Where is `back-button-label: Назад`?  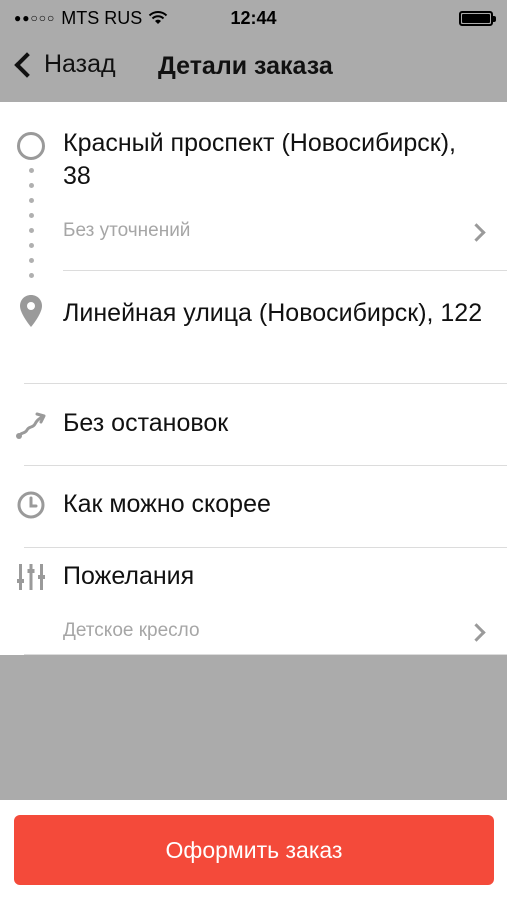
back-button-label: Назад is located at coordinates (80, 64).